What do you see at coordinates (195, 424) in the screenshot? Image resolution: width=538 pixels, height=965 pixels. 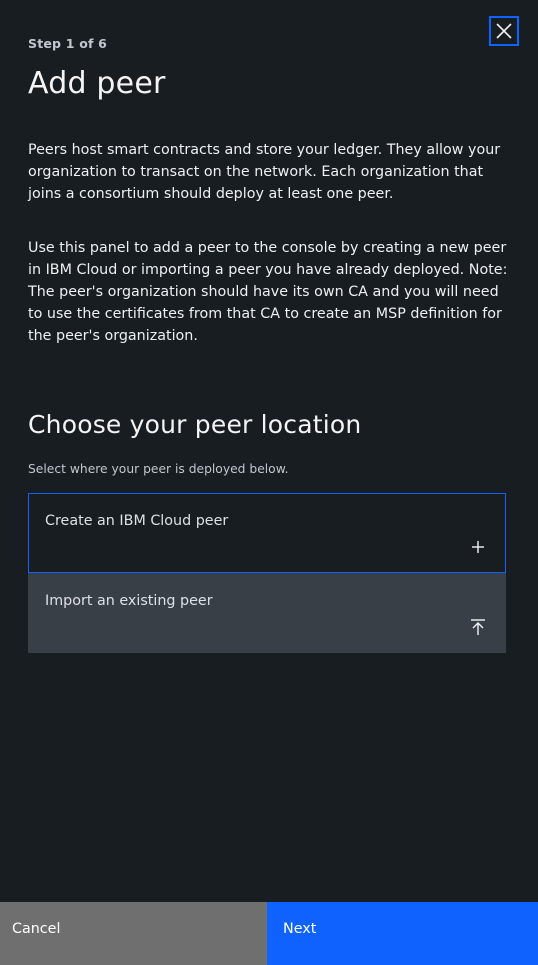 I see `peer-location-title: Choose your peer location` at bounding box center [195, 424].